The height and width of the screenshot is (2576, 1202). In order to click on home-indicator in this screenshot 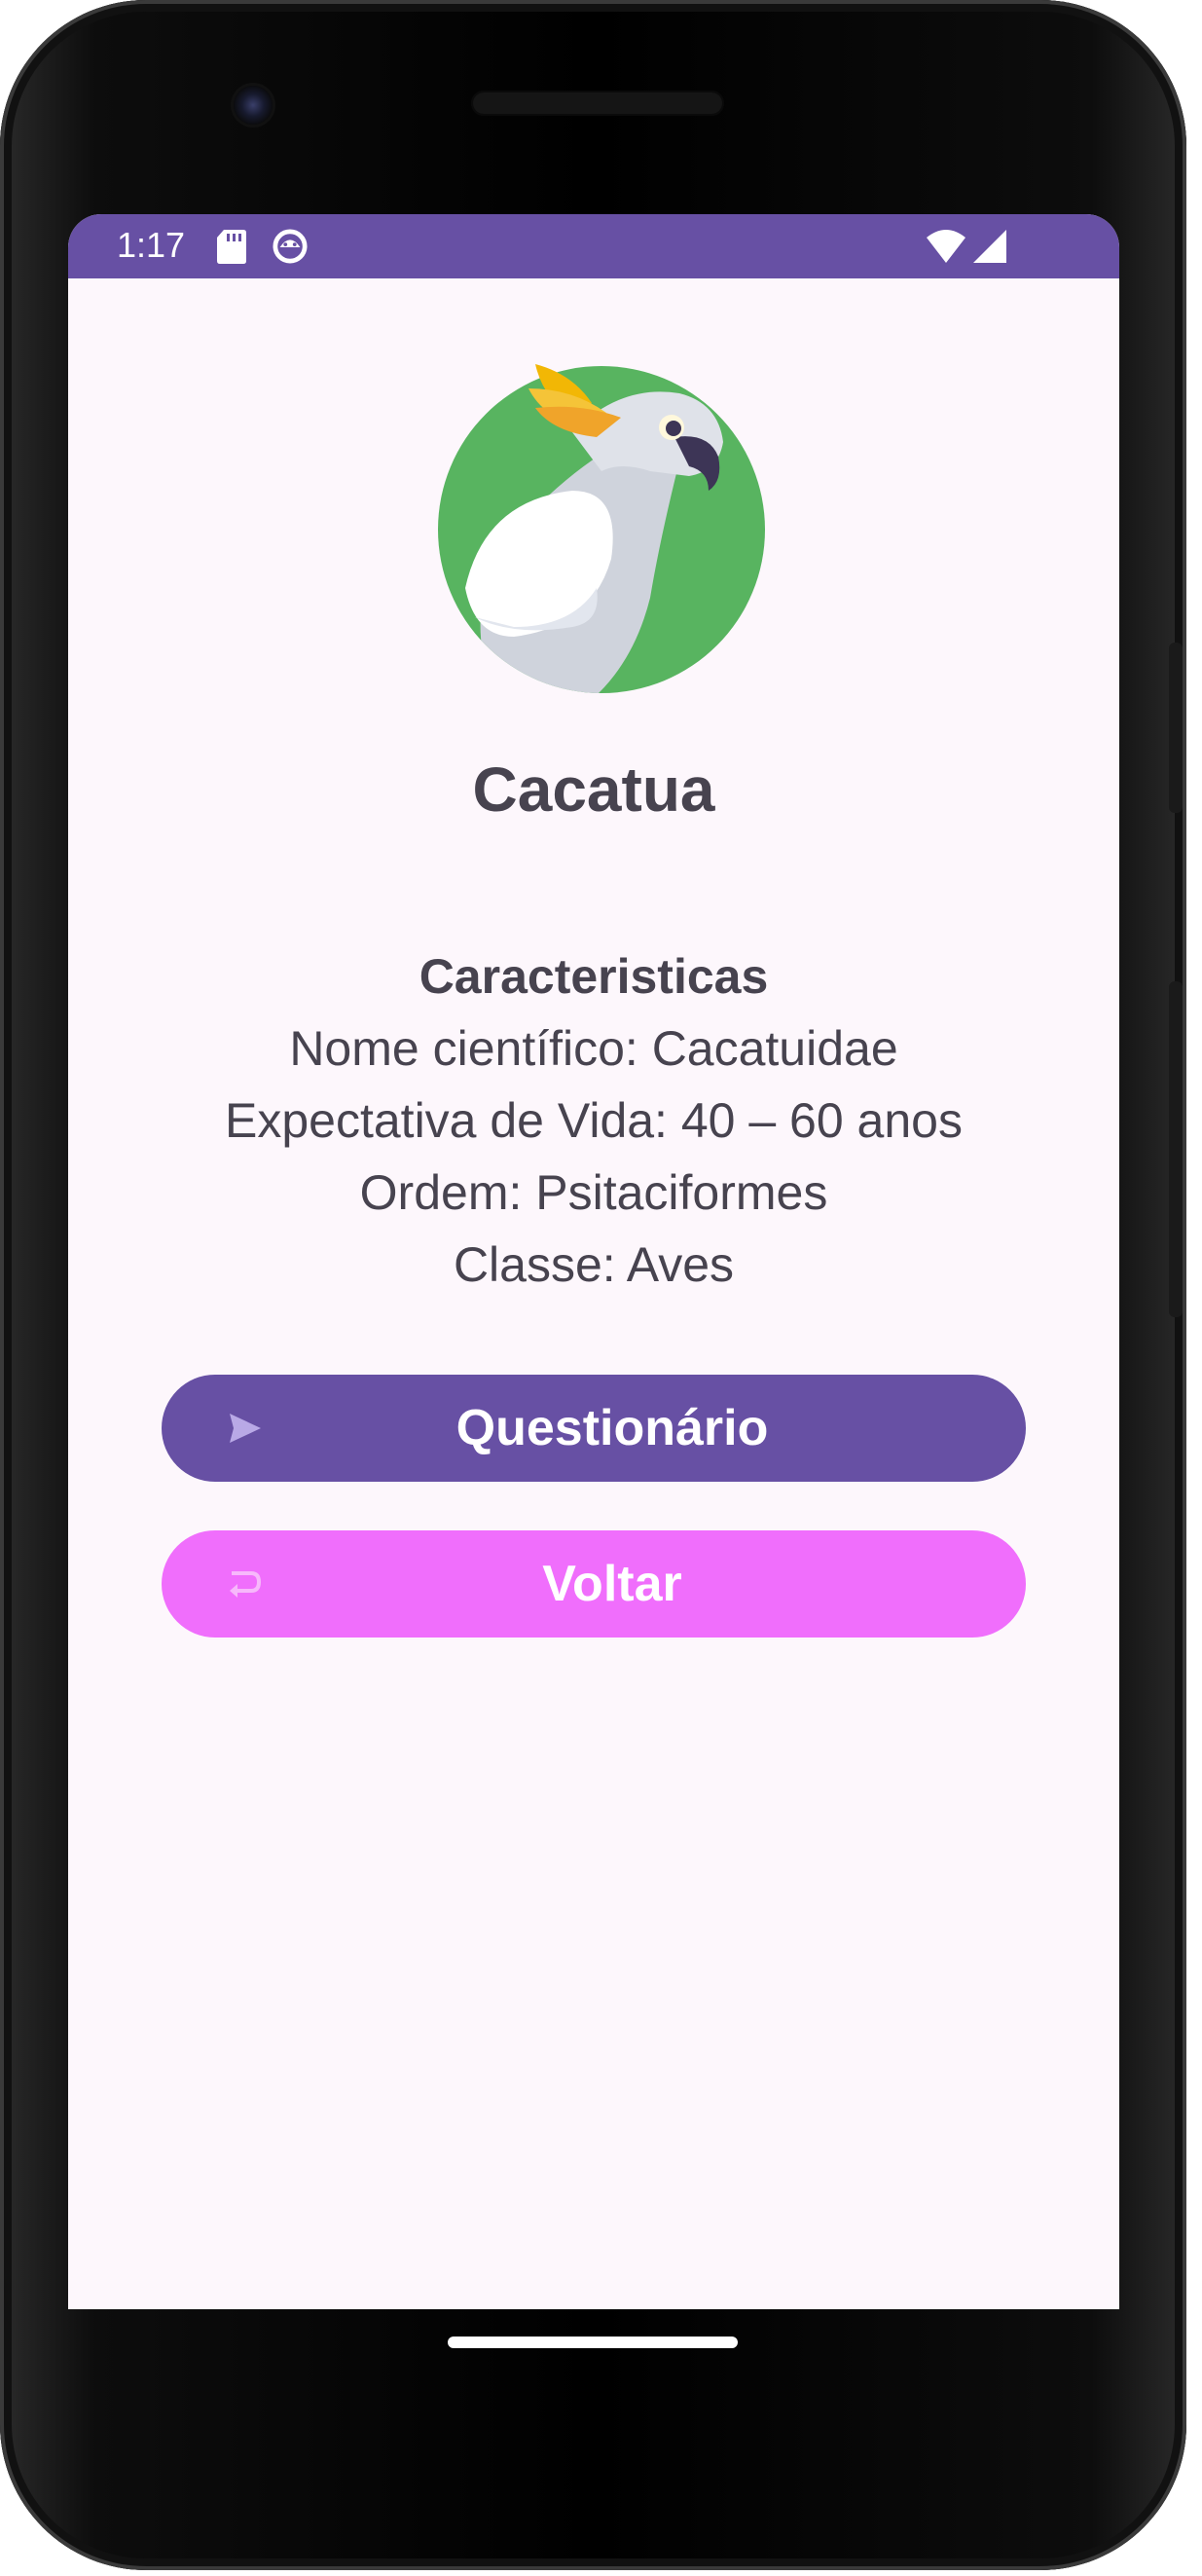, I will do `click(593, 2342)`.